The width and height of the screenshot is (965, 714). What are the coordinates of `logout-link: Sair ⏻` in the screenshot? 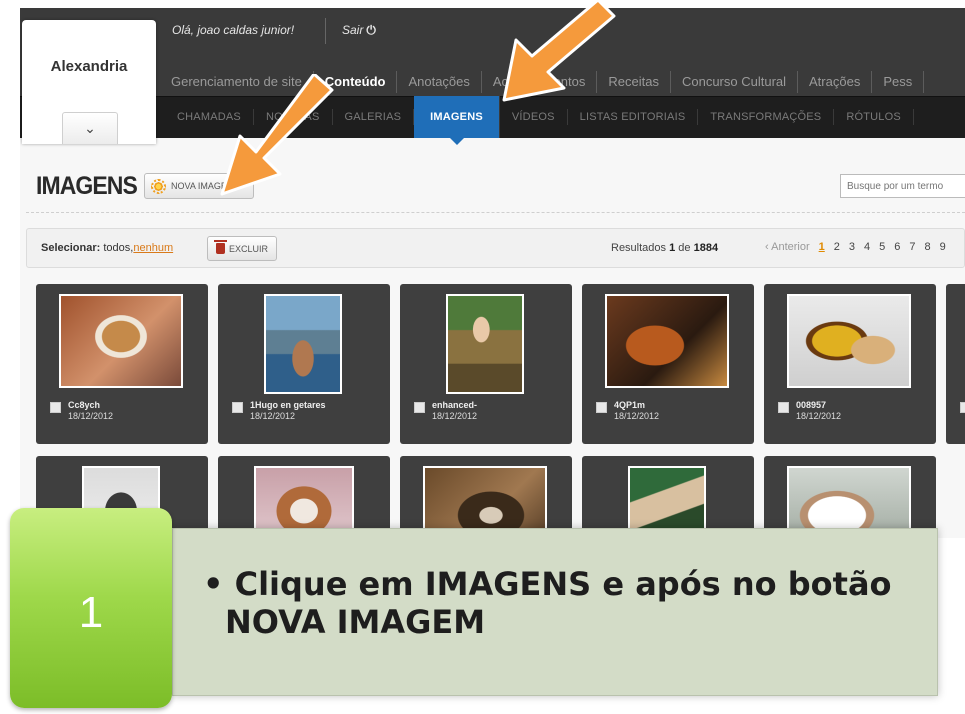 It's located at (359, 30).